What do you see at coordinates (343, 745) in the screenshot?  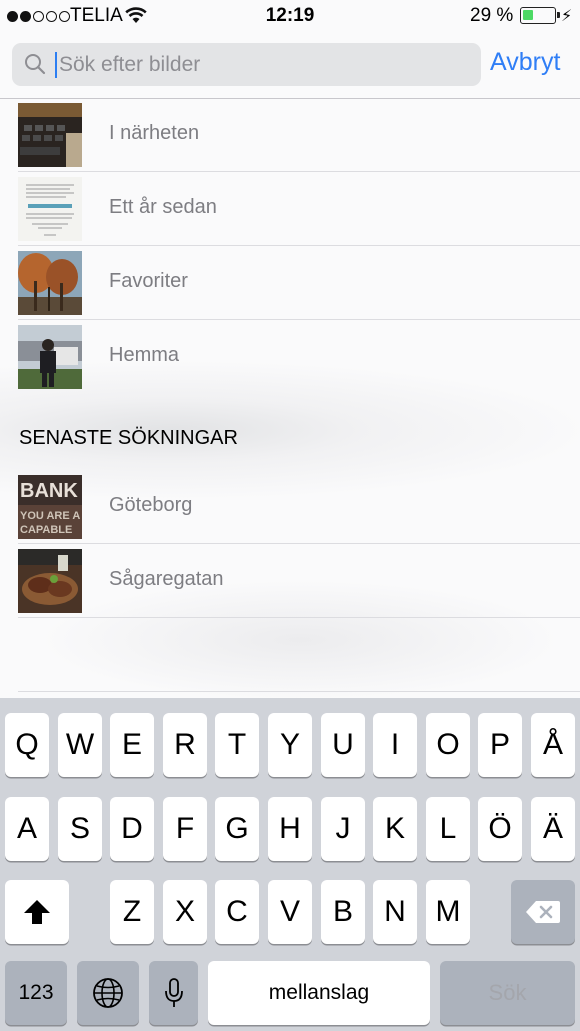 I see `key-u: U` at bounding box center [343, 745].